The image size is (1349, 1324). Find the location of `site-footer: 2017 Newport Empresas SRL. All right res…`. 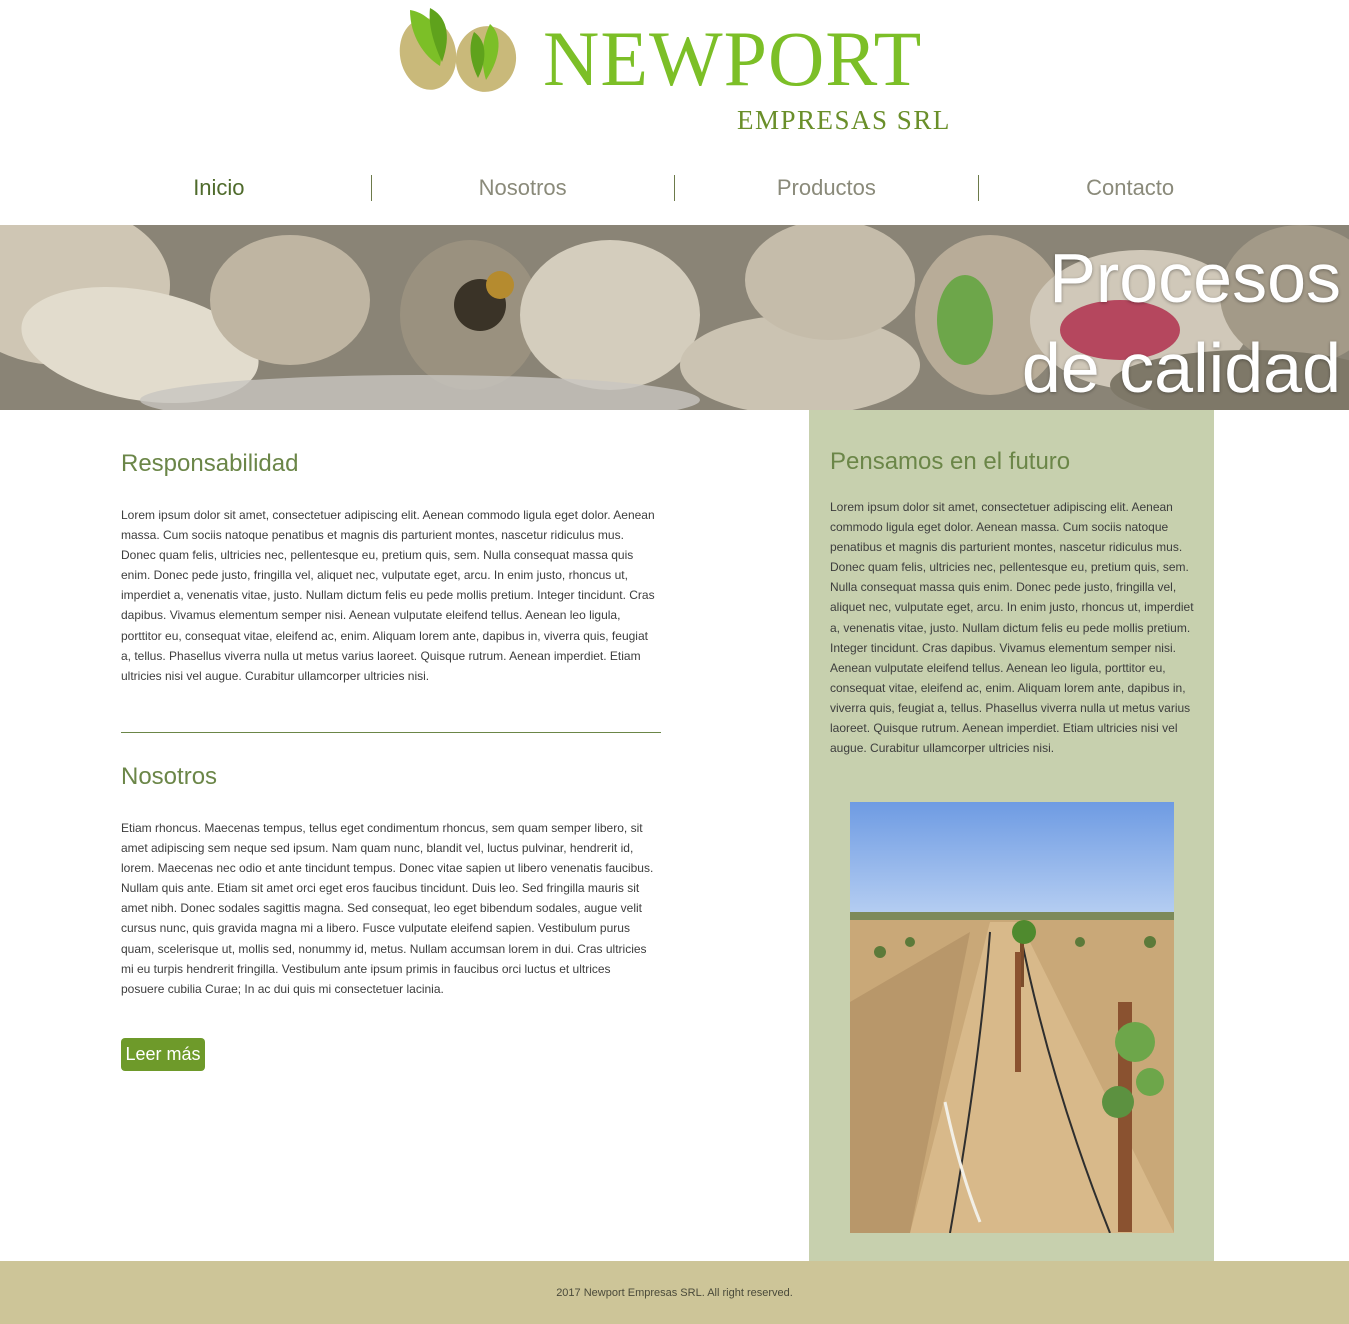

site-footer: 2017 Newport Empresas SRL. All right res… is located at coordinates (674, 1292).